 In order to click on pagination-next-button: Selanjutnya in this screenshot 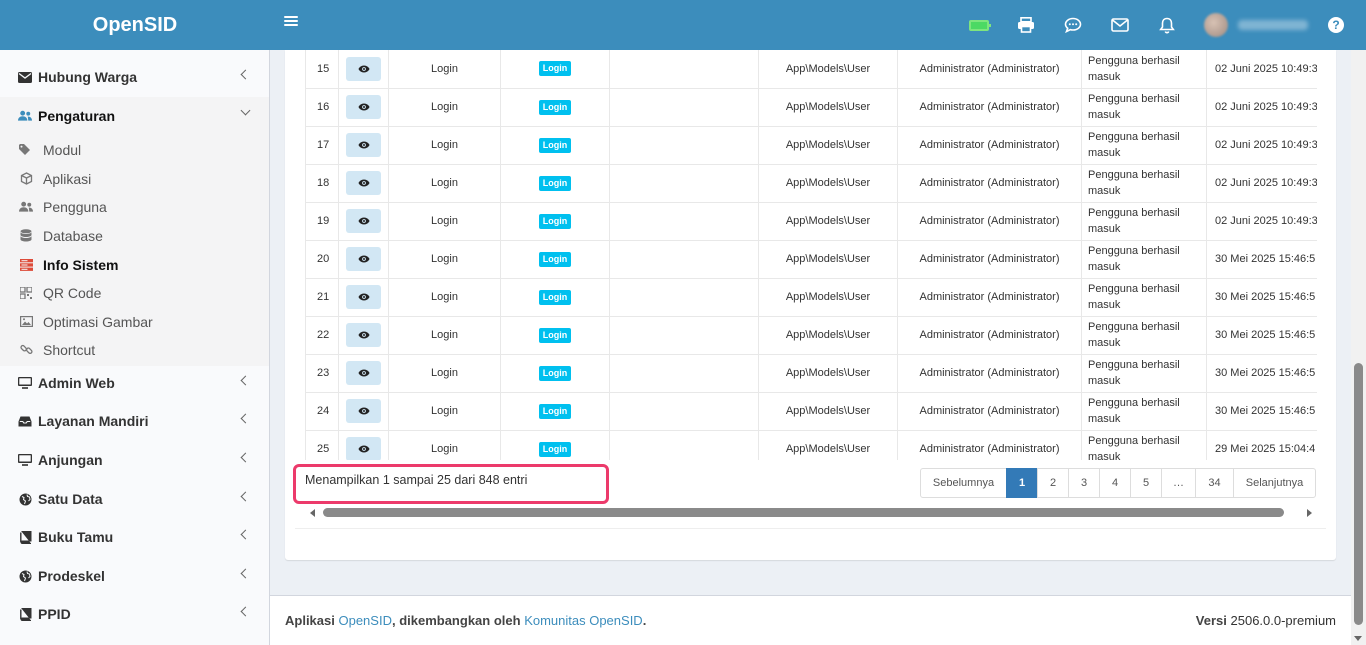, I will do `click(1274, 483)`.